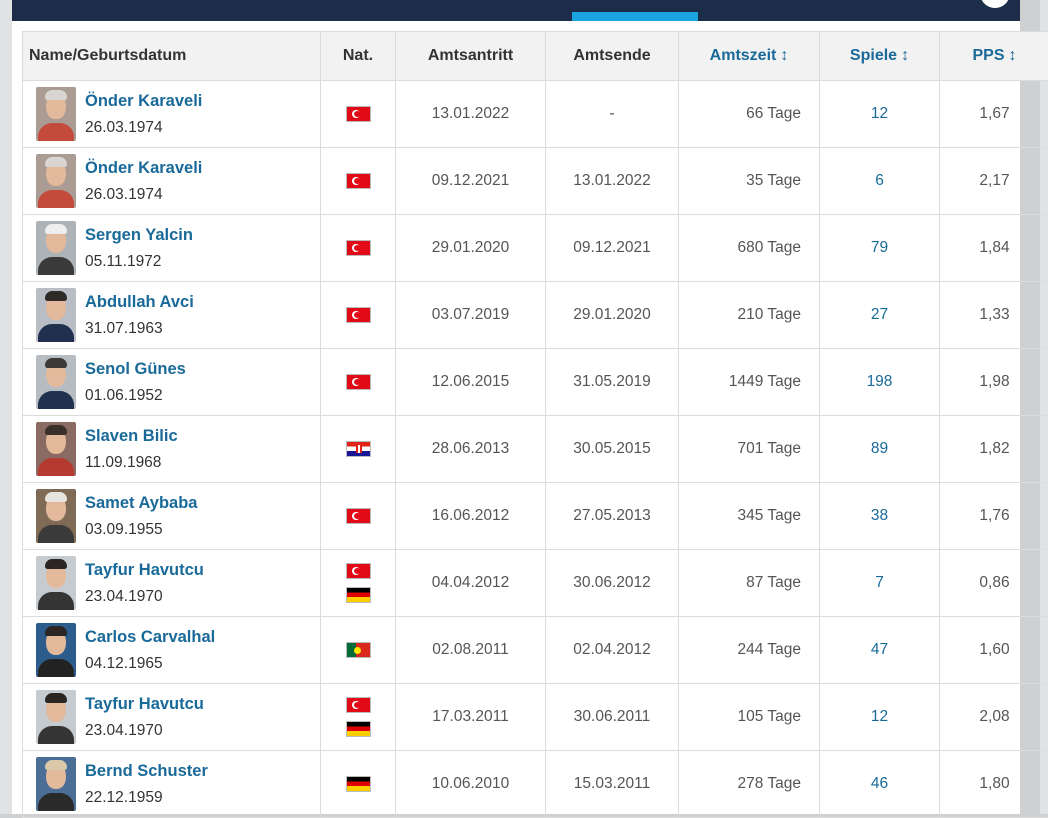  I want to click on pps-cell: 0,86, so click(994, 583).